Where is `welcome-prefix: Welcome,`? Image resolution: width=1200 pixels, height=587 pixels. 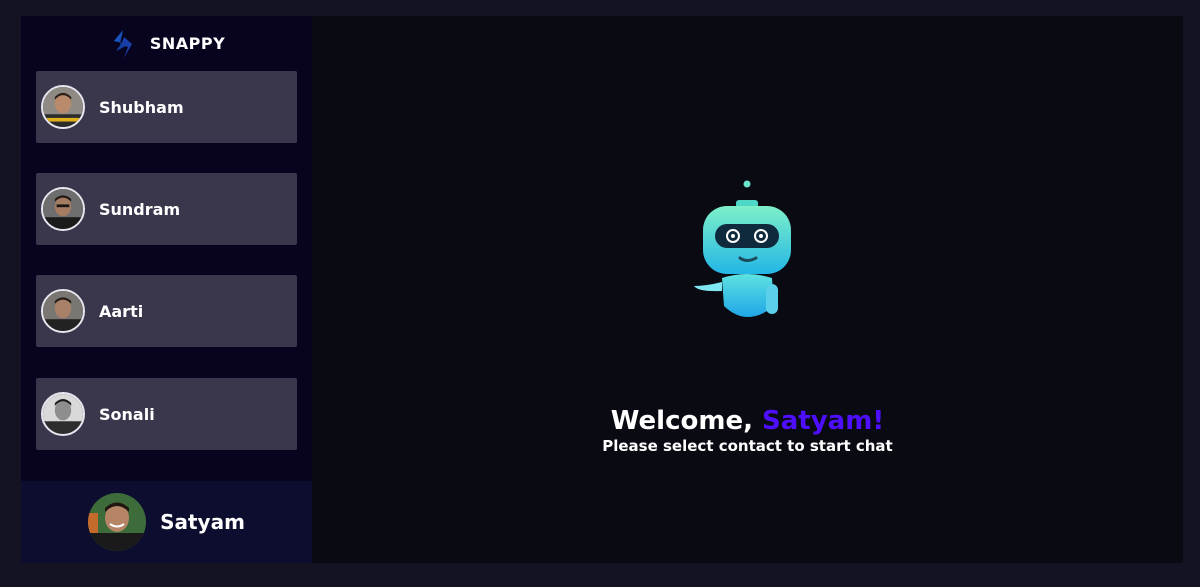 welcome-prefix: Welcome, is located at coordinates (686, 421).